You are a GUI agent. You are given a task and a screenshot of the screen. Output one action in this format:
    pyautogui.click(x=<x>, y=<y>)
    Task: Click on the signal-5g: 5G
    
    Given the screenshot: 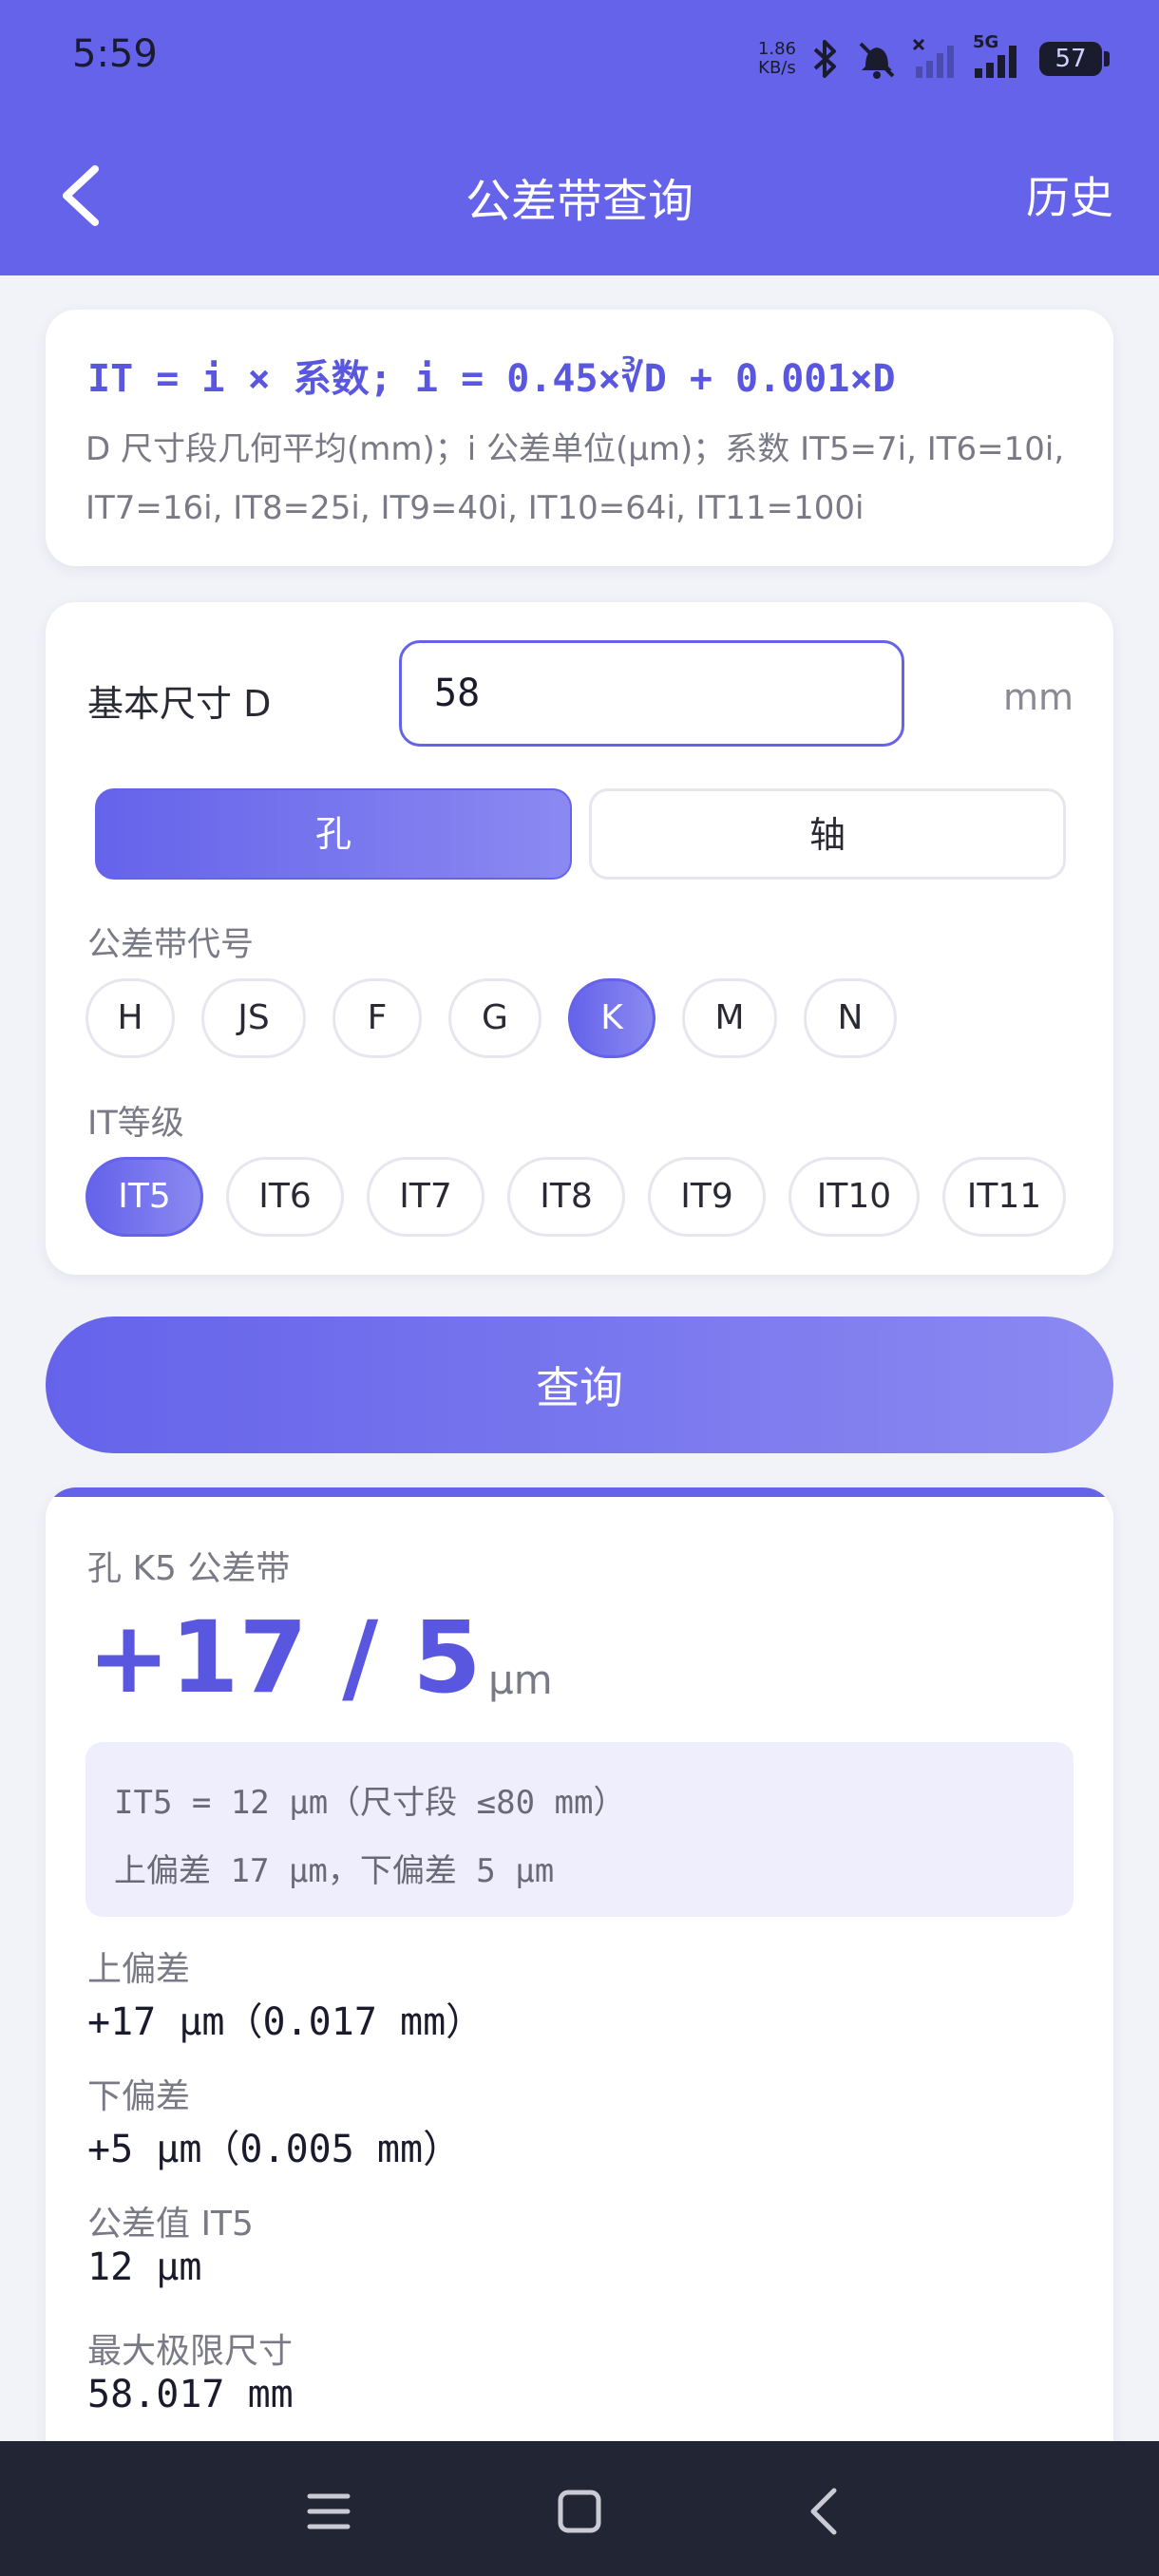 What is the action you would take?
    pyautogui.click(x=999, y=56)
    